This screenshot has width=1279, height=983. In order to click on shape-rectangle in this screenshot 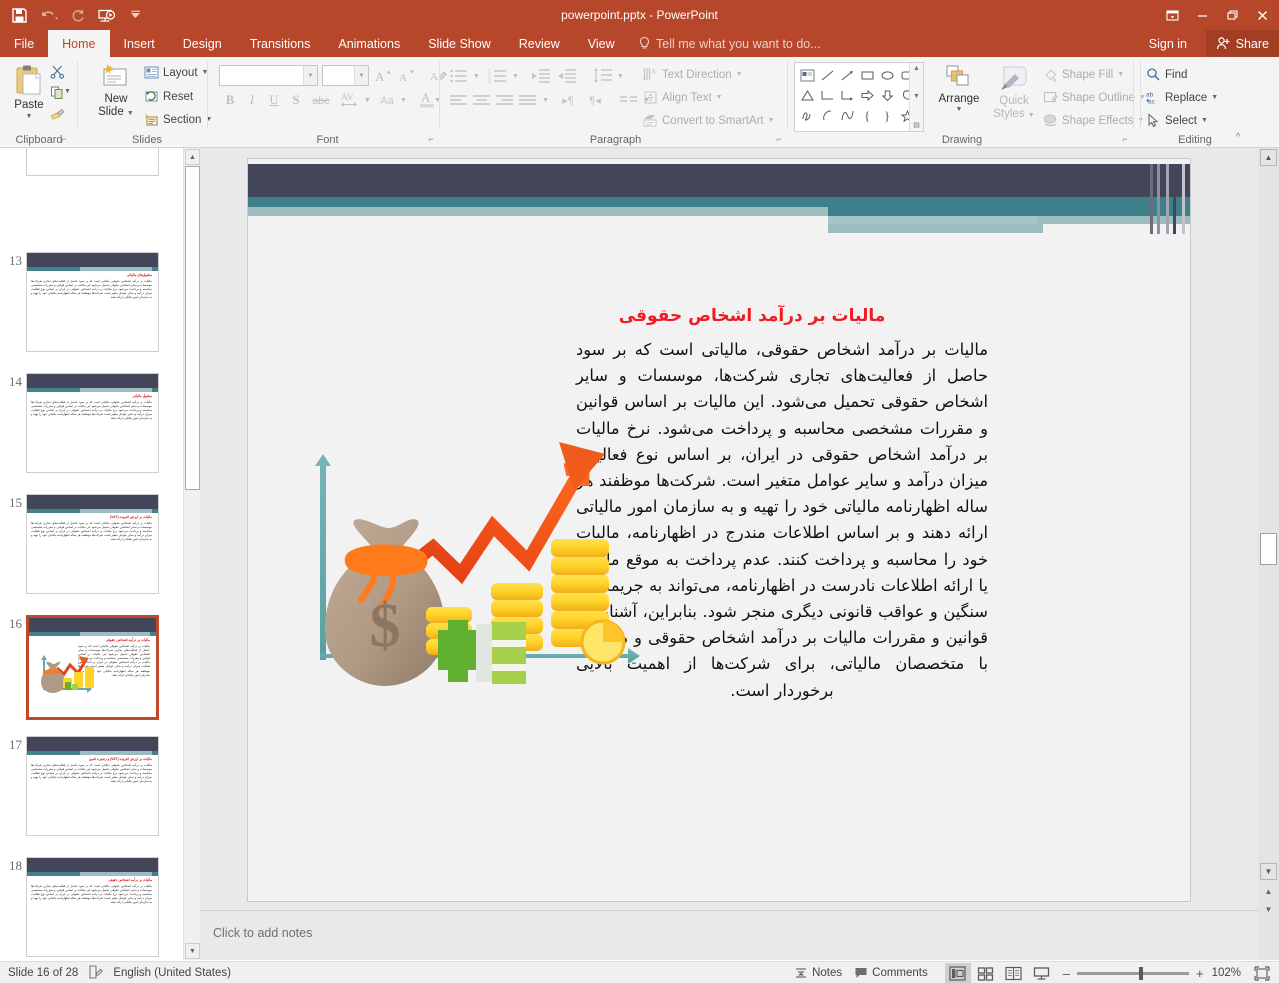, I will do `click(867, 75)`.